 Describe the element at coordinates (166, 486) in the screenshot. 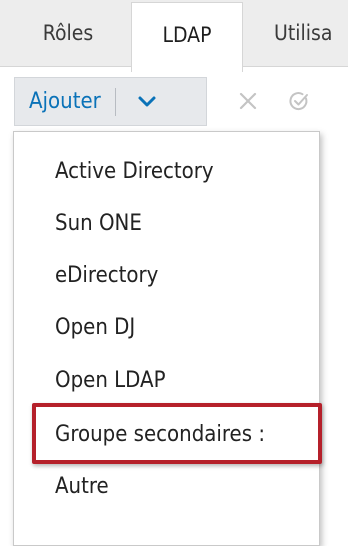

I see `menu-item-autre: Autre` at that location.